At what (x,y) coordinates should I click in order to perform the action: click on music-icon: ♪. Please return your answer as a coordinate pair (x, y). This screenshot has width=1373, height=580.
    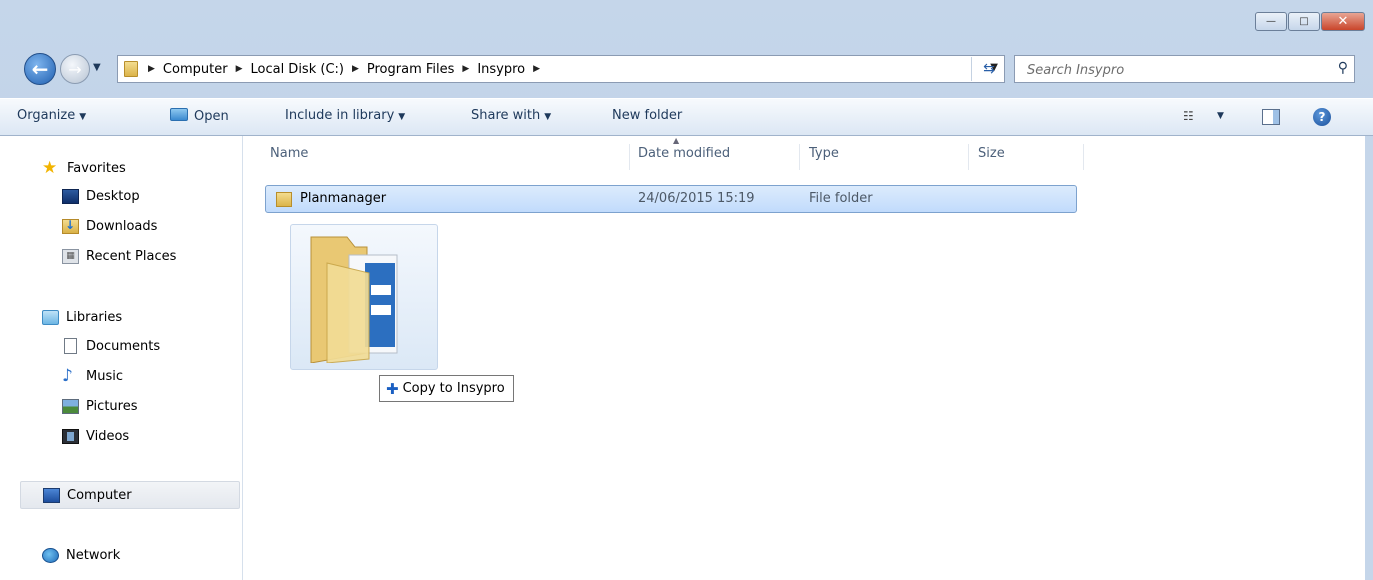
    Looking at the image, I should click on (67, 375).